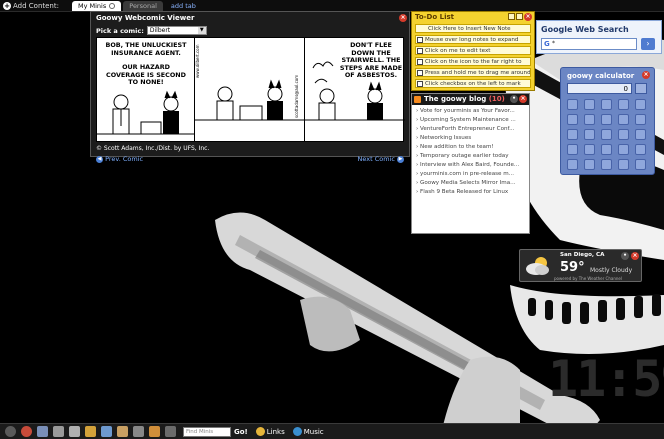 The width and height of the screenshot is (664, 439). What do you see at coordinates (472, 192) in the screenshot?
I see `blog-item: › Flash 9 Beta Released for Linux` at bounding box center [472, 192].